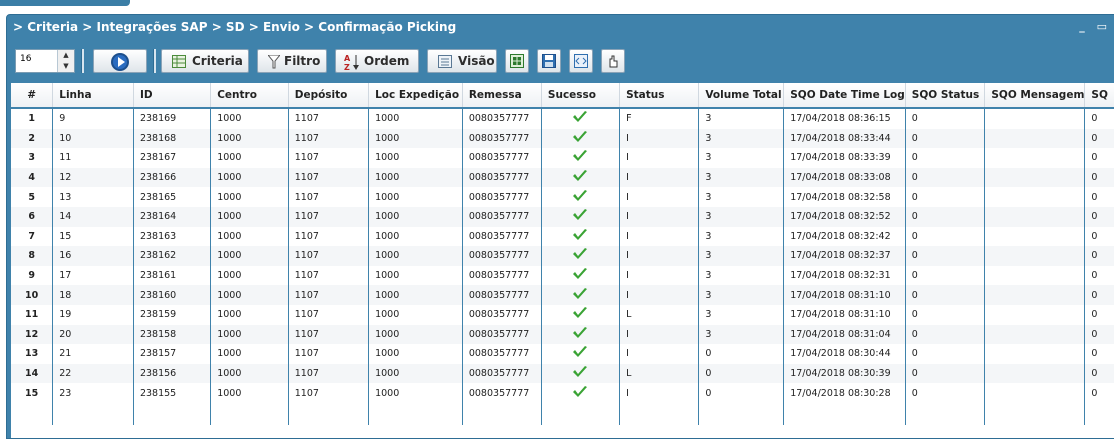 The image size is (1114, 439). I want to click on cell-linha: 17, so click(93, 275).